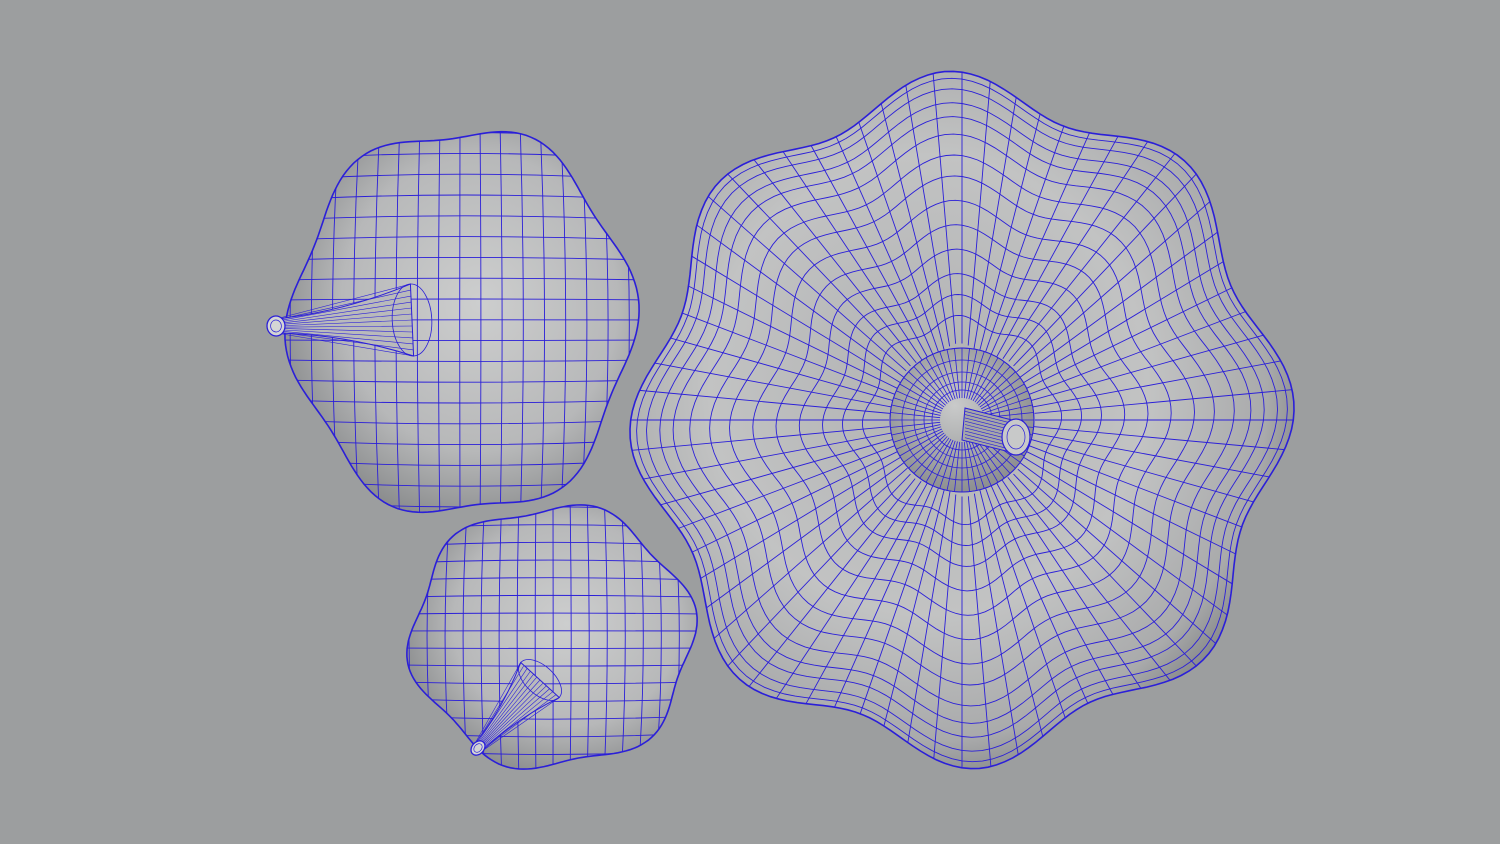  Describe the element at coordinates (552, 637) in the screenshot. I see `squash-small-body` at that location.